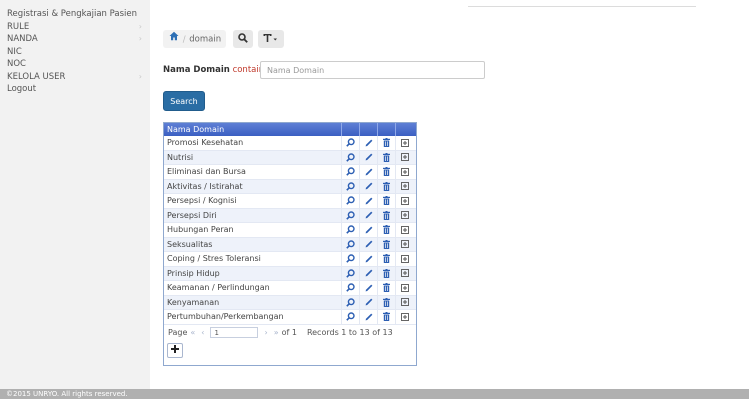 This screenshot has width=749, height=399. Describe the element at coordinates (75, 27) in the screenshot. I see `sidebar-item-rule: RULE ›` at that location.